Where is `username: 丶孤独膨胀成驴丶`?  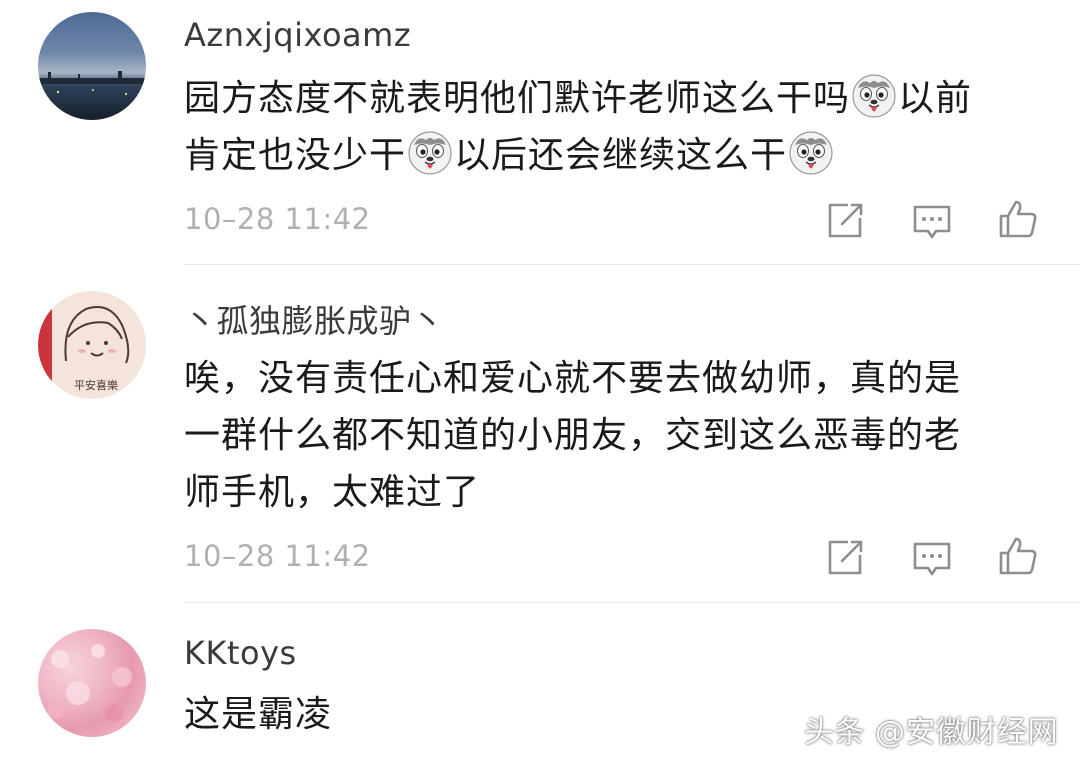 username: 丶孤独膨胀成驴丶 is located at coordinates (314, 319).